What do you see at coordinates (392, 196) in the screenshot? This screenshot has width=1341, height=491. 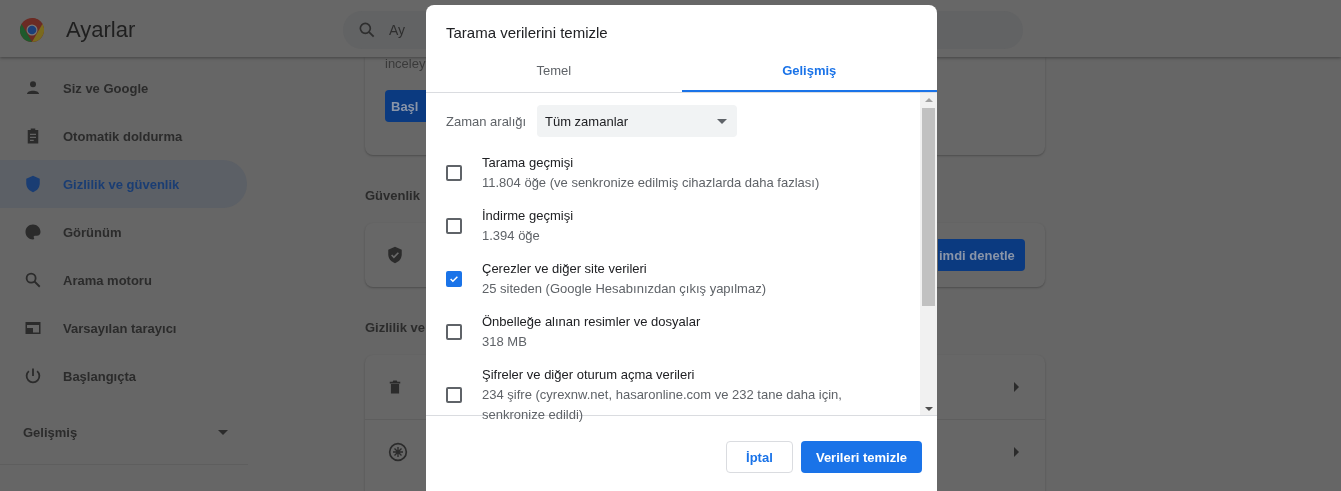 I see `section-heading: Güvenlik` at bounding box center [392, 196].